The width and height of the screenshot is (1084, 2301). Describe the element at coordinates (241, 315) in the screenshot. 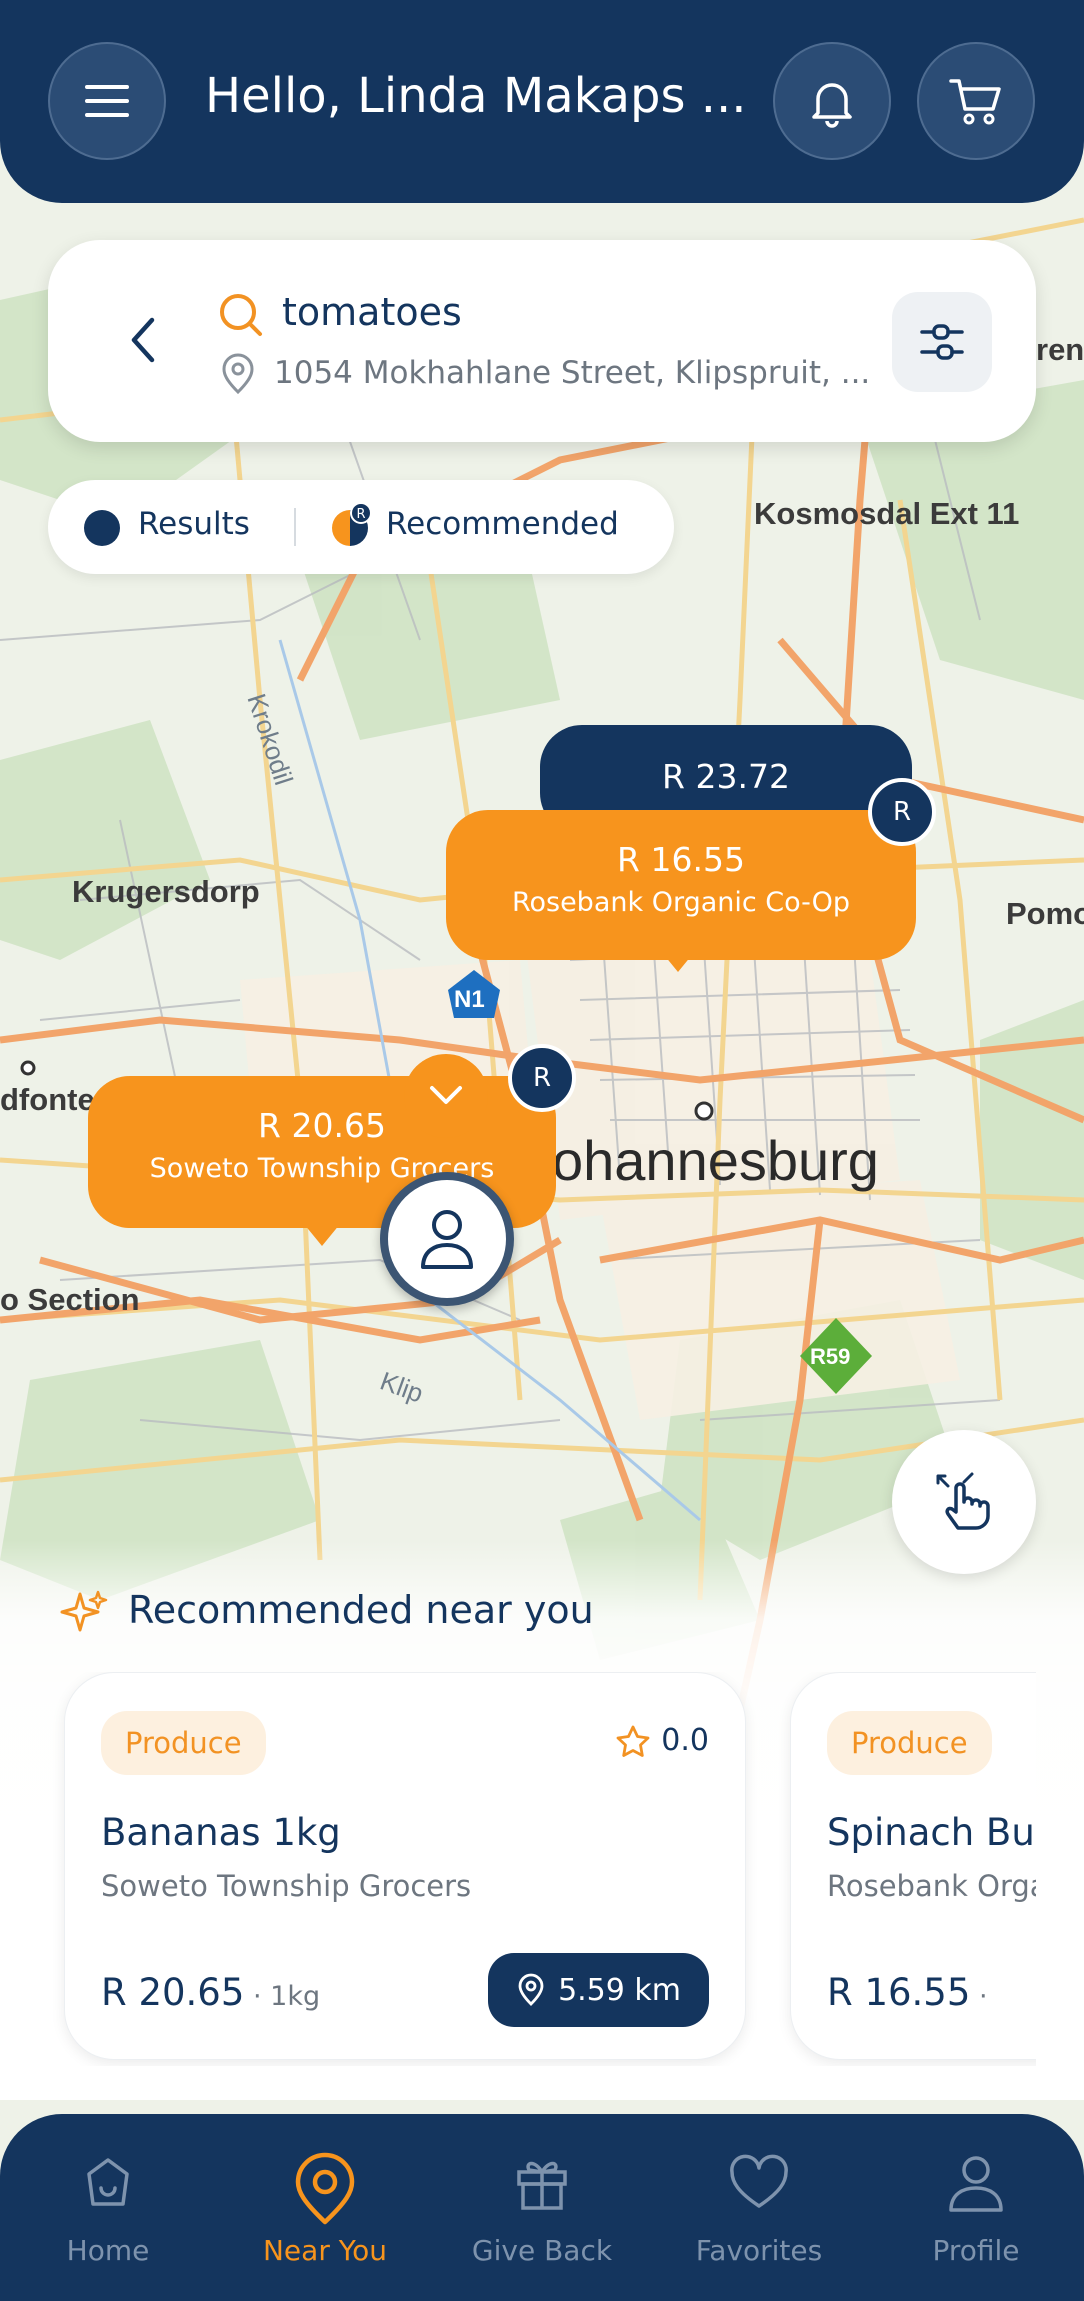

I see `search-icon` at that location.